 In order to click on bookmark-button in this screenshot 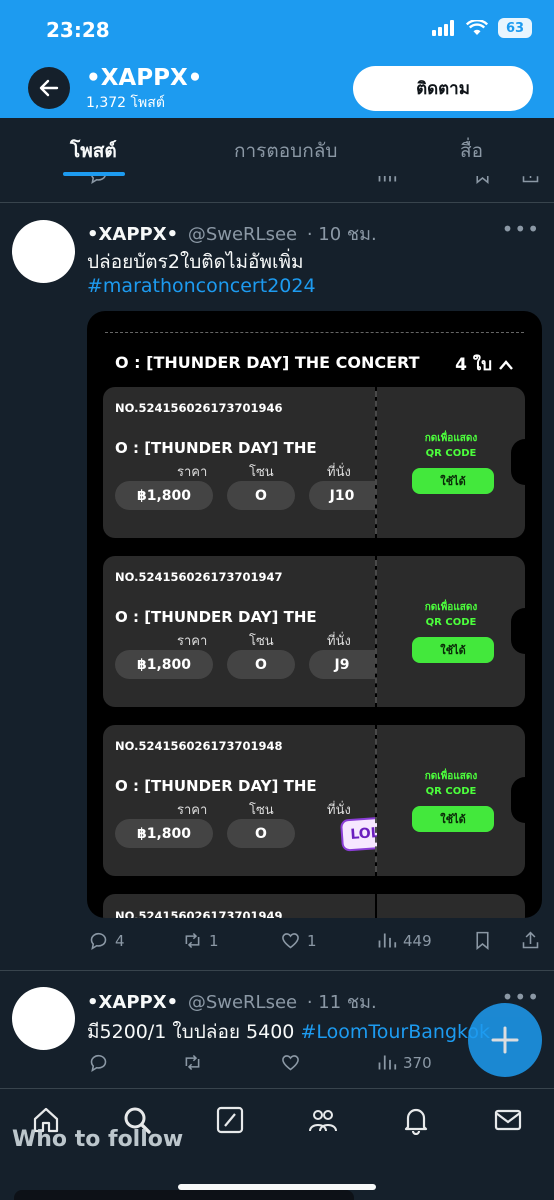, I will do `click(482, 940)`.